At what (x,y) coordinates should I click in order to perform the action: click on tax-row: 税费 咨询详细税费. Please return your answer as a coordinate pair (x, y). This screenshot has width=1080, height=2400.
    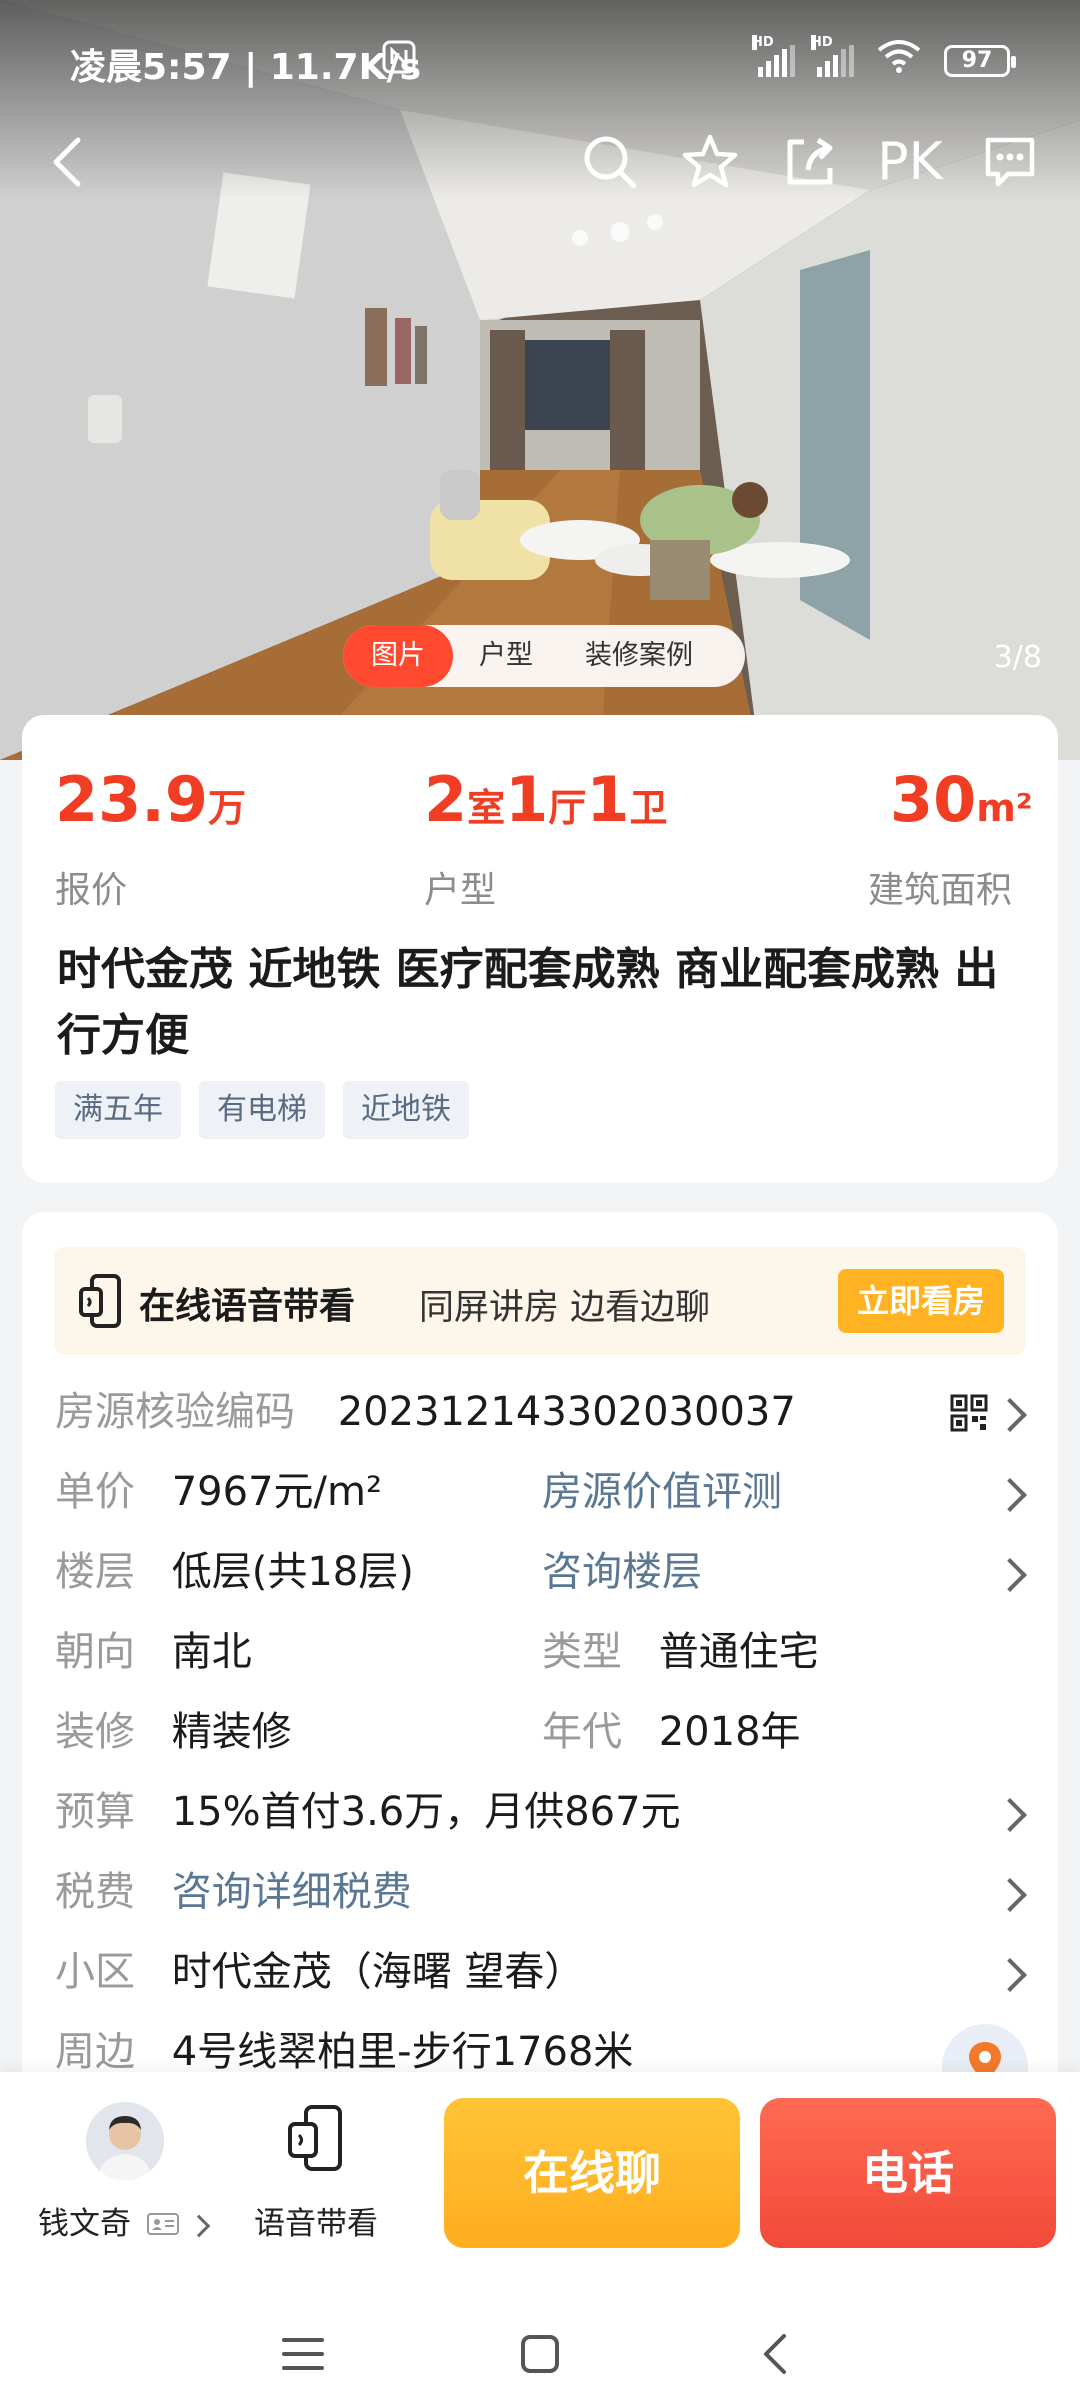
    Looking at the image, I should click on (233, 1892).